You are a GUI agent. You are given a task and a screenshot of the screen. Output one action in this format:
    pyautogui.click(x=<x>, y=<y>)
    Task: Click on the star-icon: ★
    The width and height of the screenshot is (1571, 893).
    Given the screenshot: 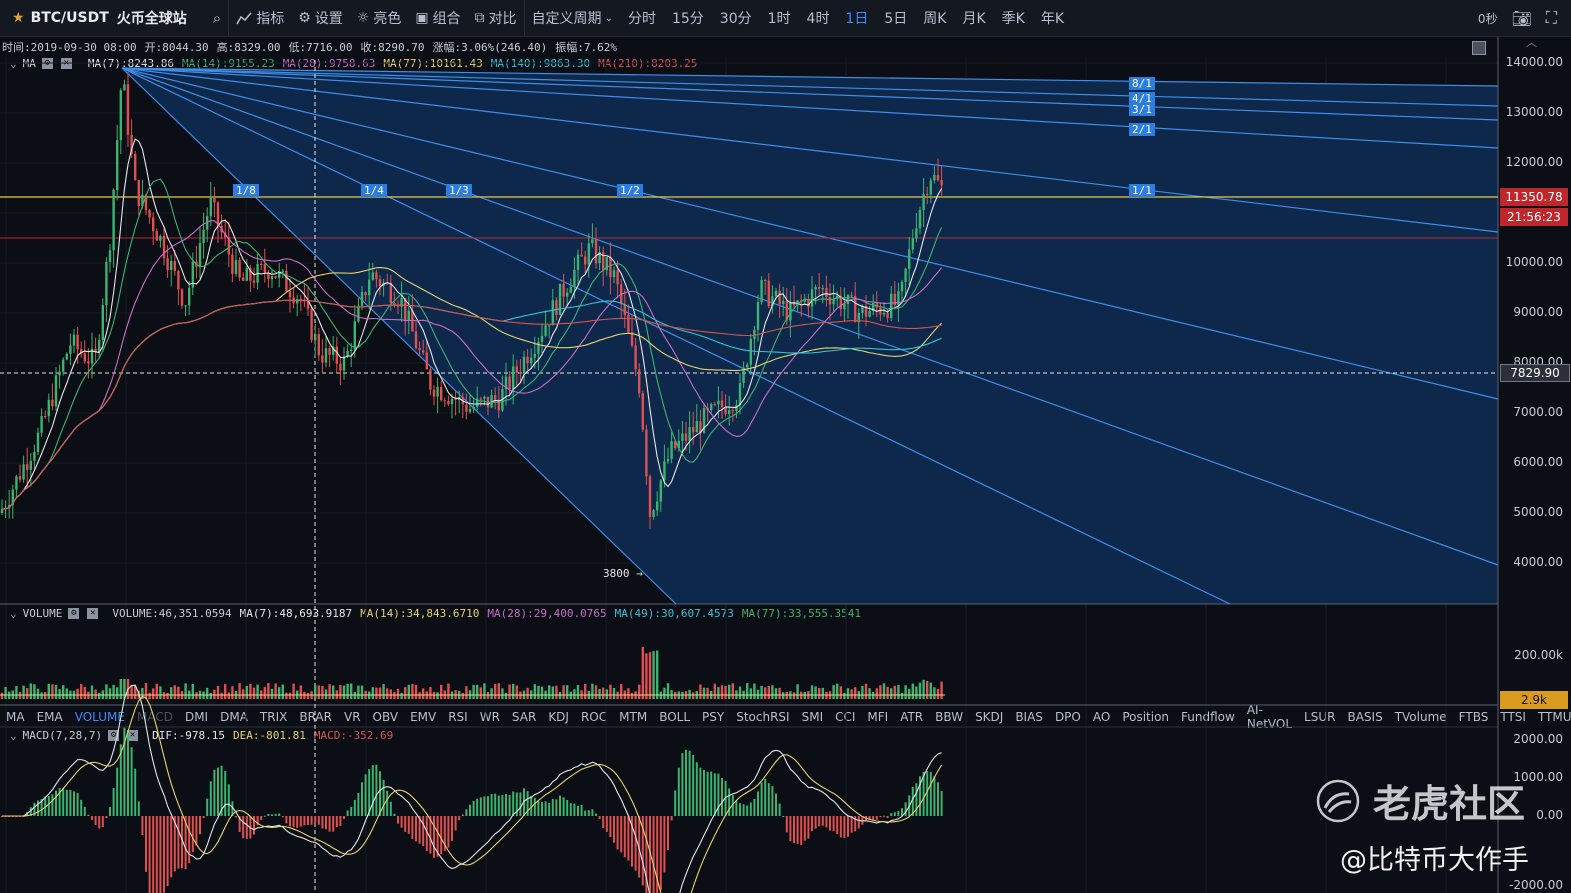 What is the action you would take?
    pyautogui.click(x=18, y=18)
    